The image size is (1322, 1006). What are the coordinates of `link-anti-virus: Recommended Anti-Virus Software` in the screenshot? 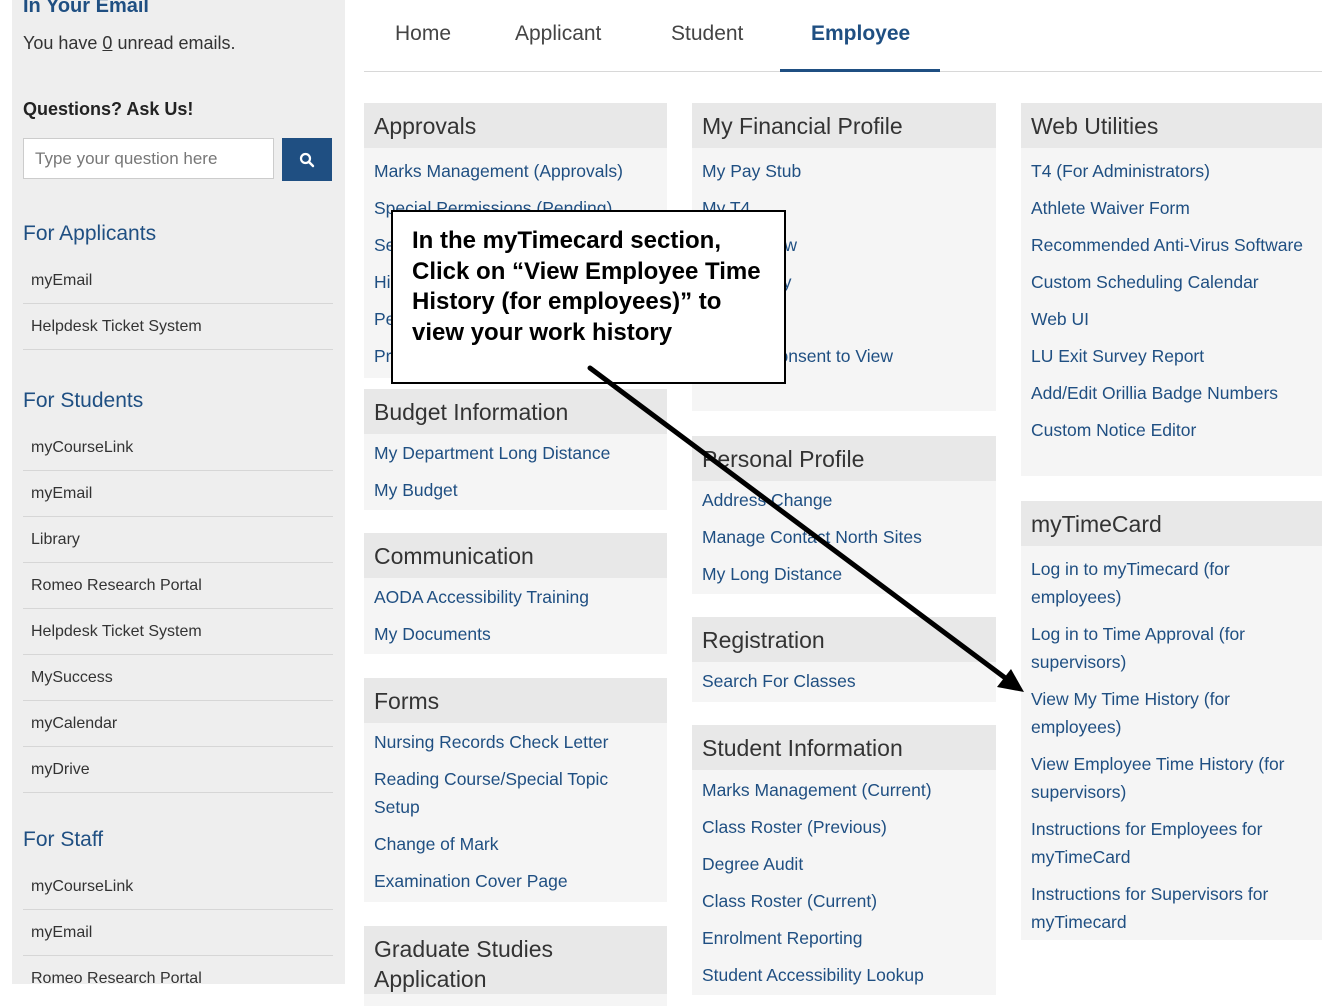 It's located at (1171, 245).